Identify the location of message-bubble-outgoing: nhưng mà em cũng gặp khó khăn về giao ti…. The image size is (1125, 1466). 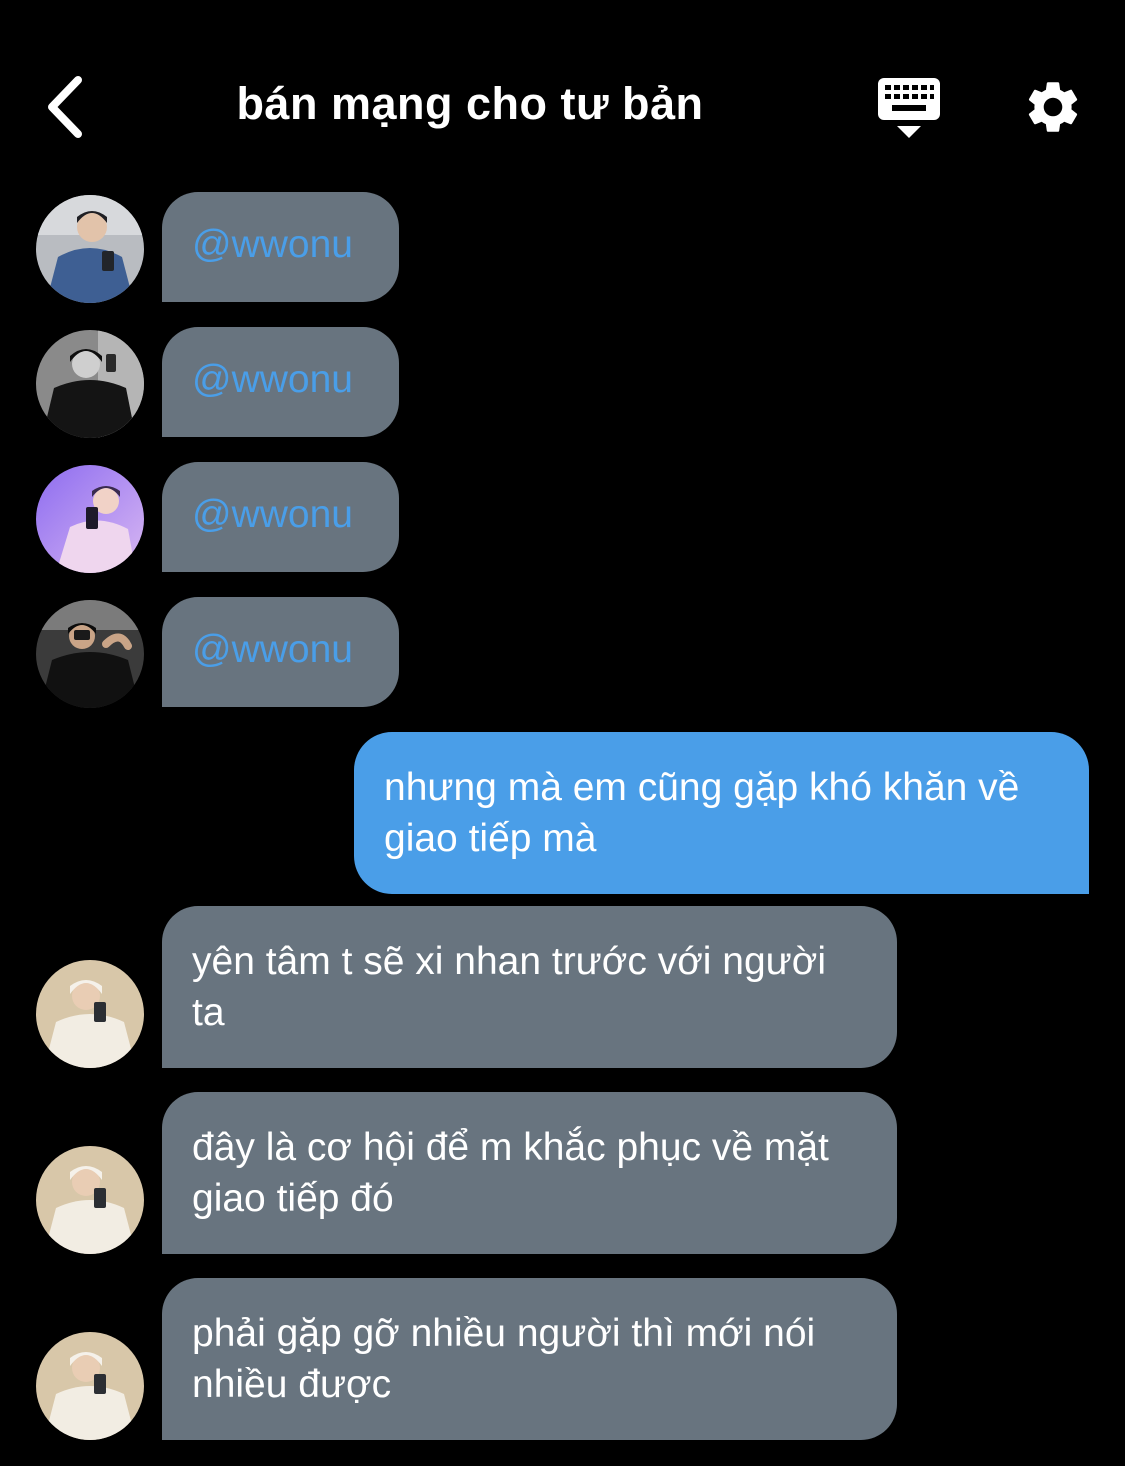
(721, 813).